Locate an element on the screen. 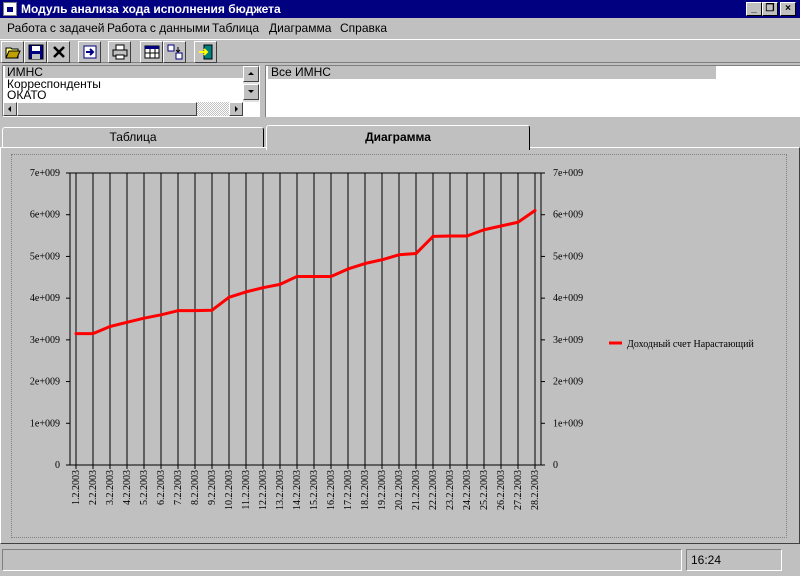 Image resolution: width=800 pixels, height=576 pixels. x-tick-label: 5.2.2003 is located at coordinates (144, 487).